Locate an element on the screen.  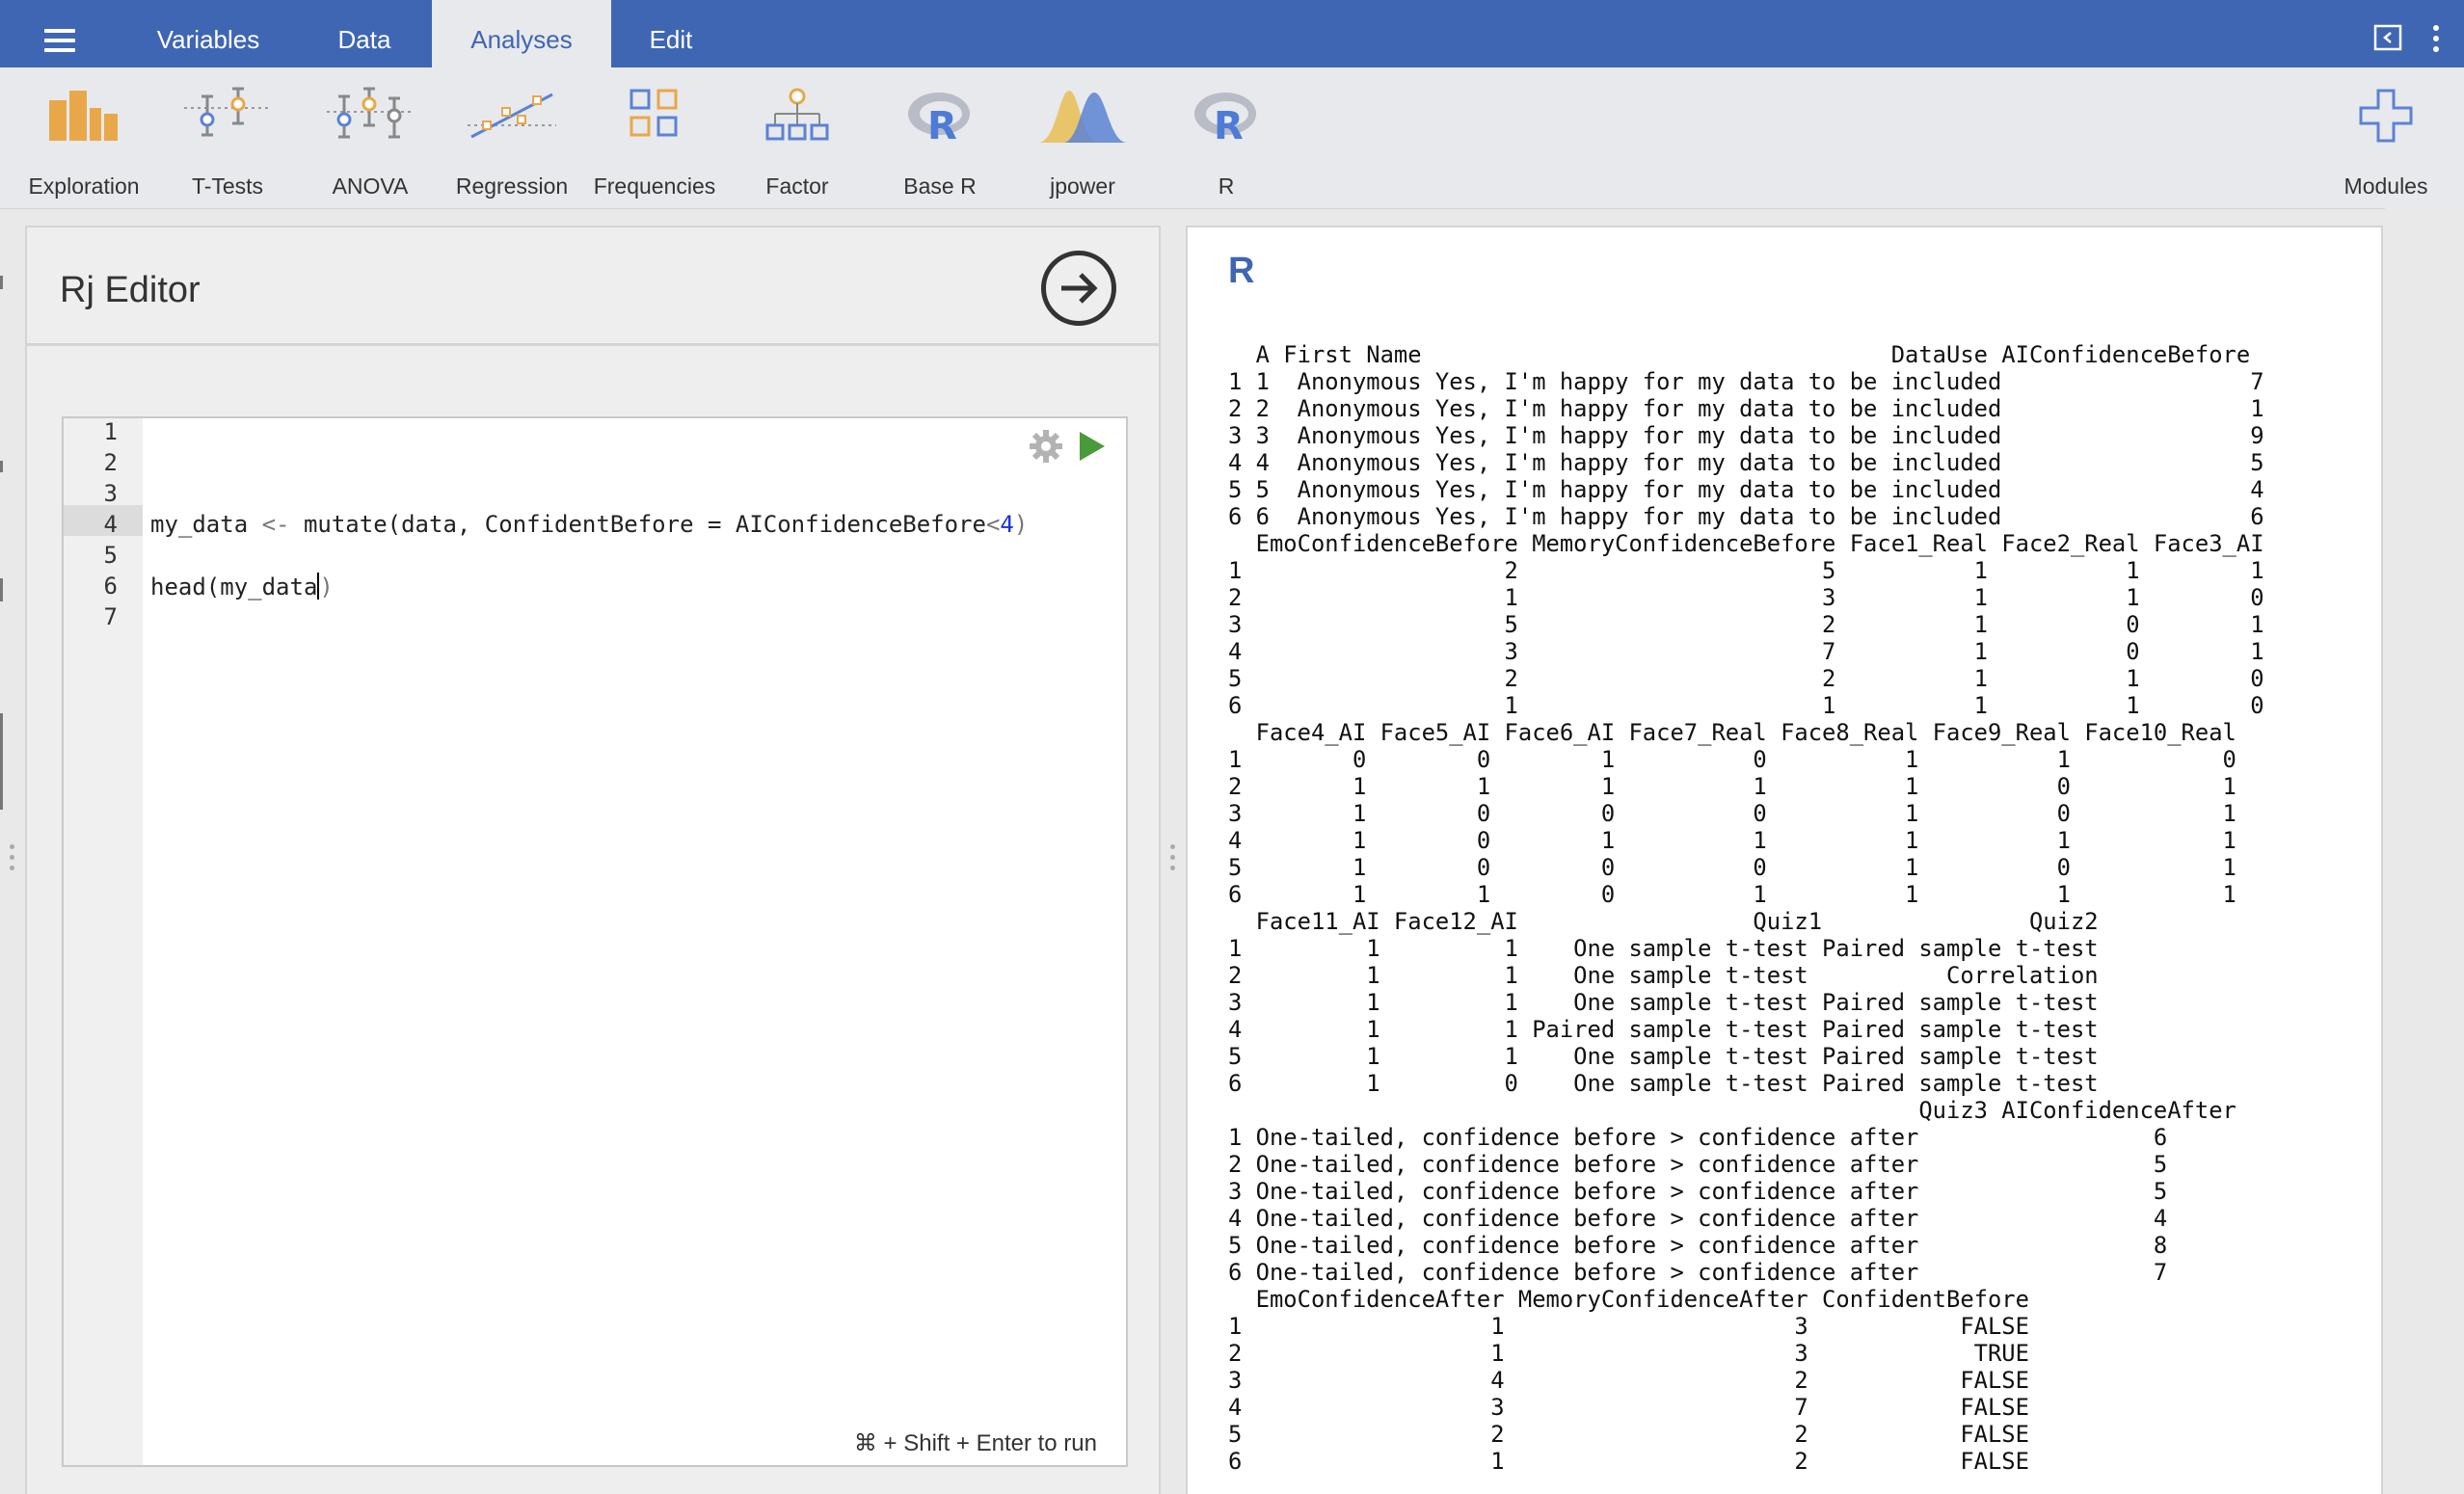
play-icon is located at coordinates (1093, 448).